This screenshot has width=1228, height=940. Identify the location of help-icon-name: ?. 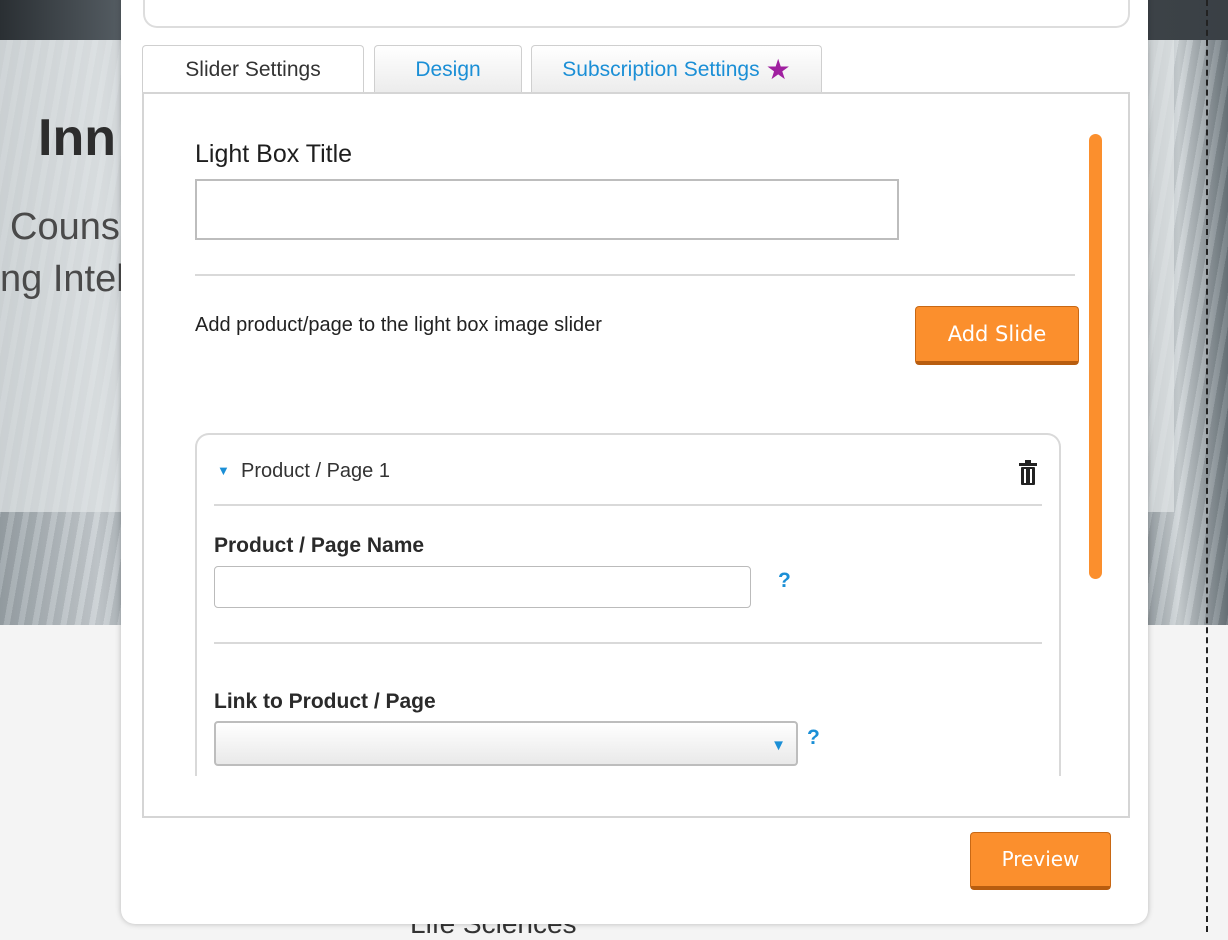
(784, 581).